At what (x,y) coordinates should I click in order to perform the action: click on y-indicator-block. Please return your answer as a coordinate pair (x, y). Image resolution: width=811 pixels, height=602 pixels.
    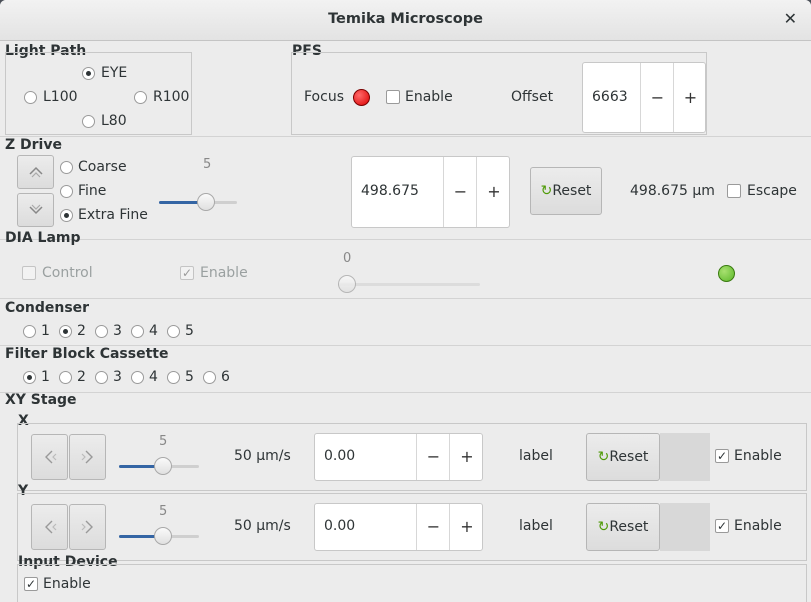
    Looking at the image, I should click on (685, 527).